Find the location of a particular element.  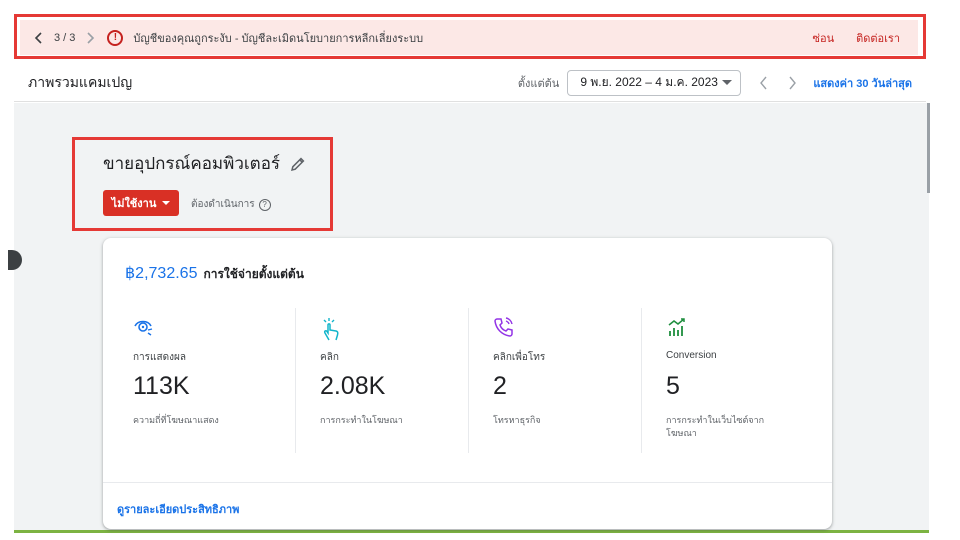

metric-label: Conversion is located at coordinates (691, 355).